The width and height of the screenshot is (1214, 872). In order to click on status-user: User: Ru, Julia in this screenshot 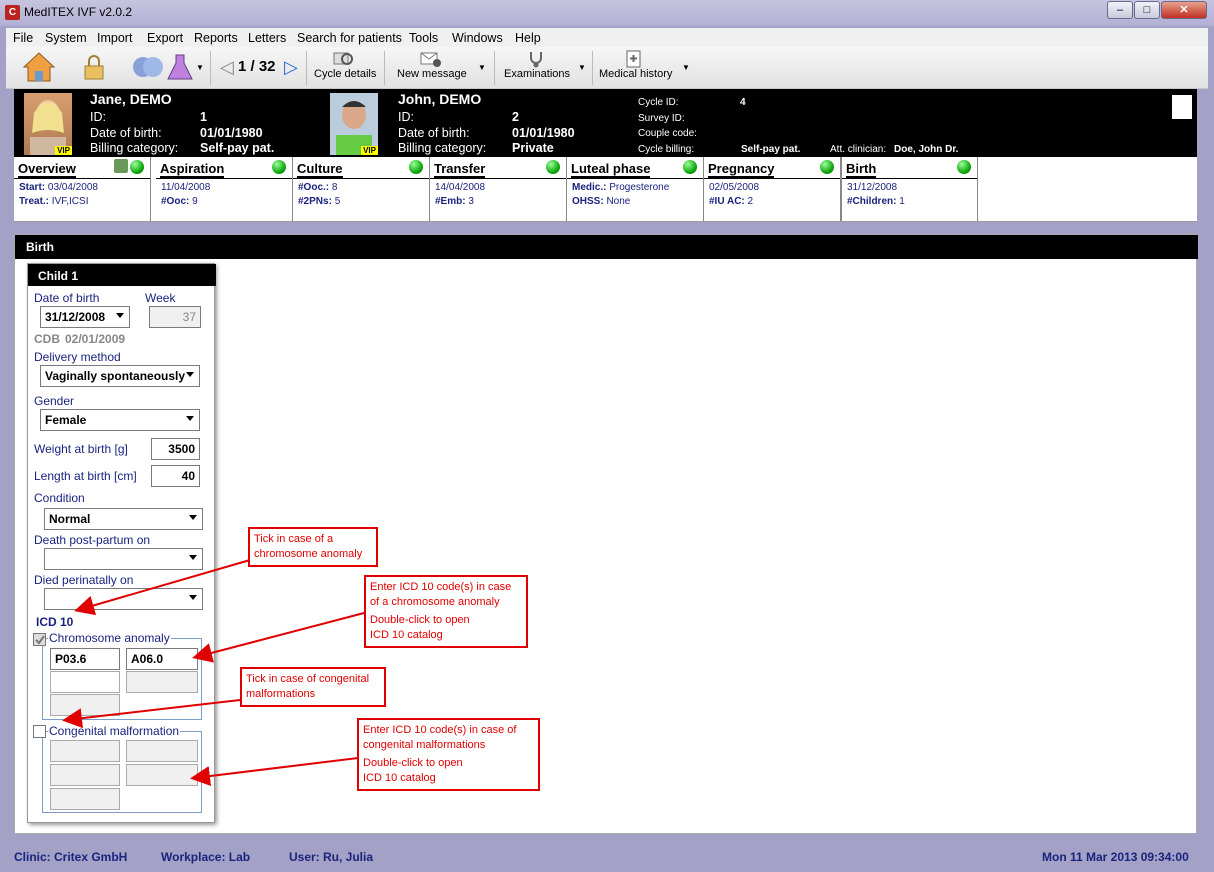, I will do `click(331, 857)`.